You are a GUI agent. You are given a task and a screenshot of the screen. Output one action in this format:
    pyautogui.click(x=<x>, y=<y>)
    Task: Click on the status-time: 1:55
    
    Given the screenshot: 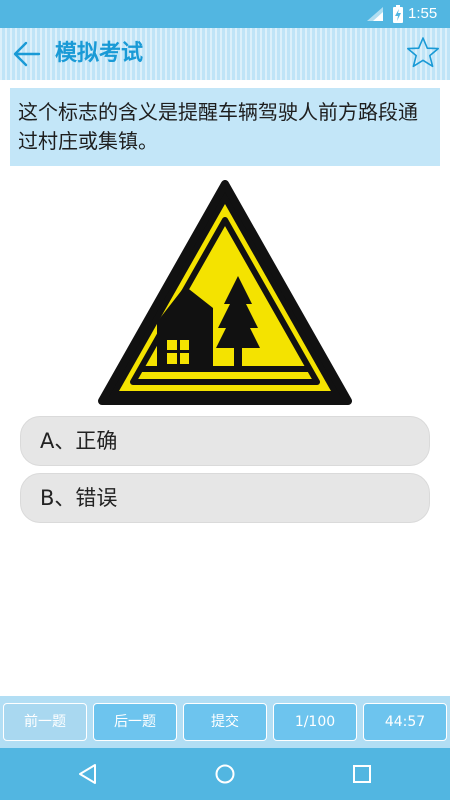 What is the action you would take?
    pyautogui.click(x=423, y=13)
    